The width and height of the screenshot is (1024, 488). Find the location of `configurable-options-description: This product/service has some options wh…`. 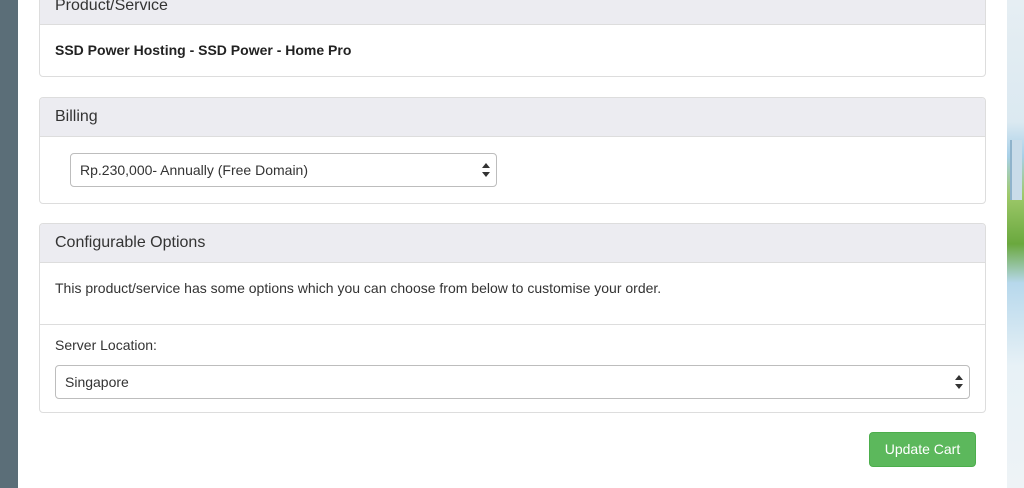

configurable-options-description: This product/service has some options wh… is located at coordinates (512, 294).